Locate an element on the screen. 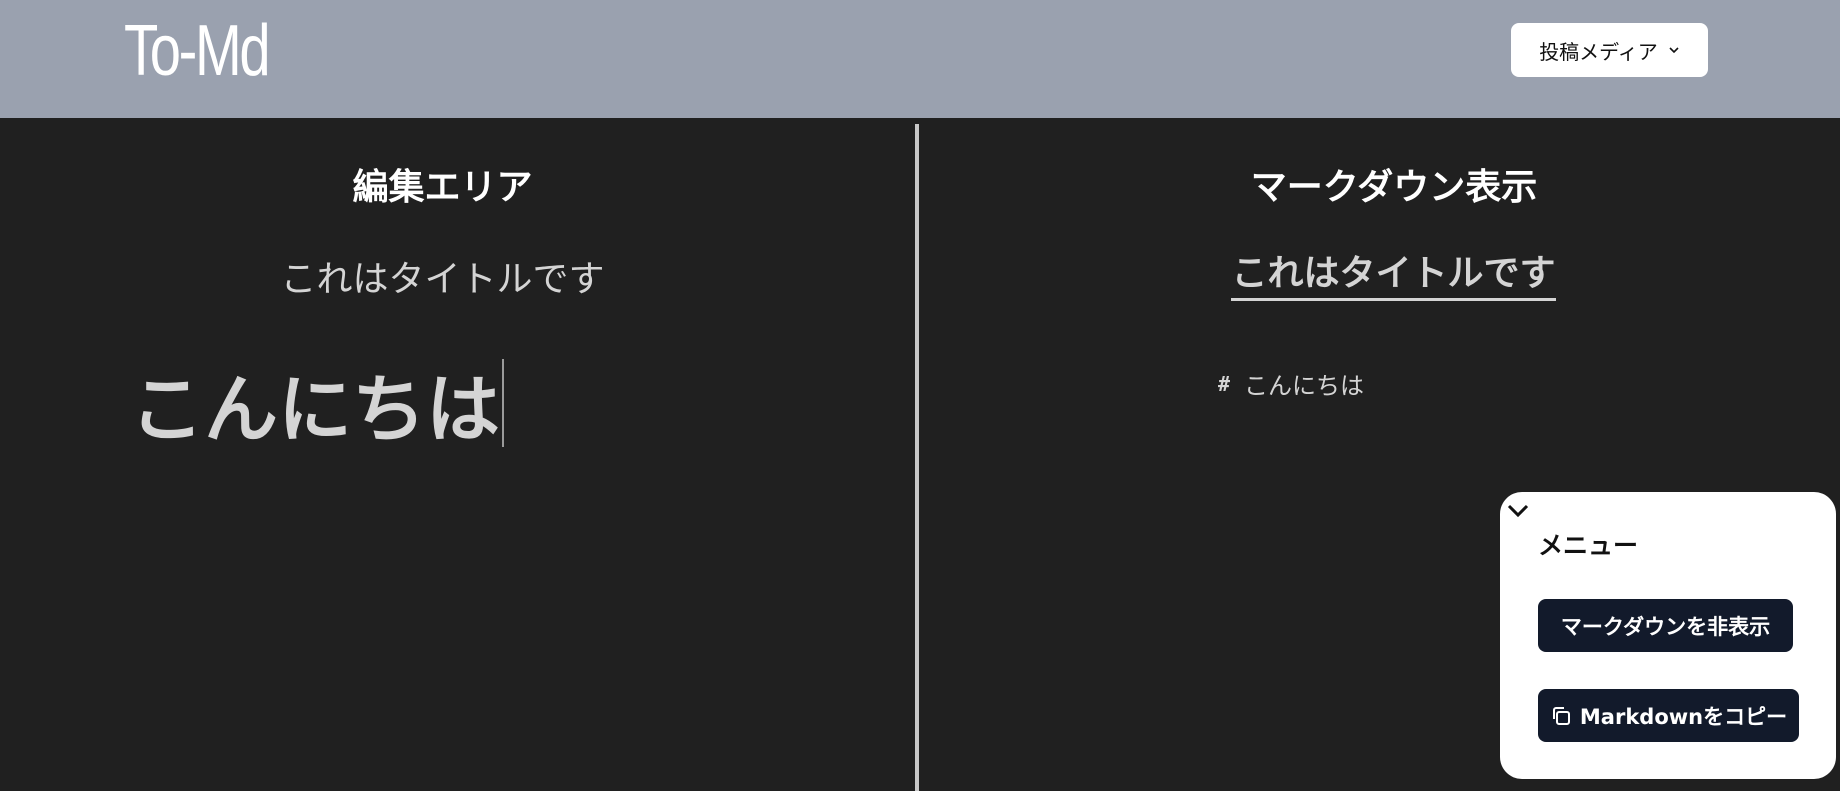 Image resolution: width=1840 pixels, height=791 pixels. title-input is located at coordinates (442, 276).